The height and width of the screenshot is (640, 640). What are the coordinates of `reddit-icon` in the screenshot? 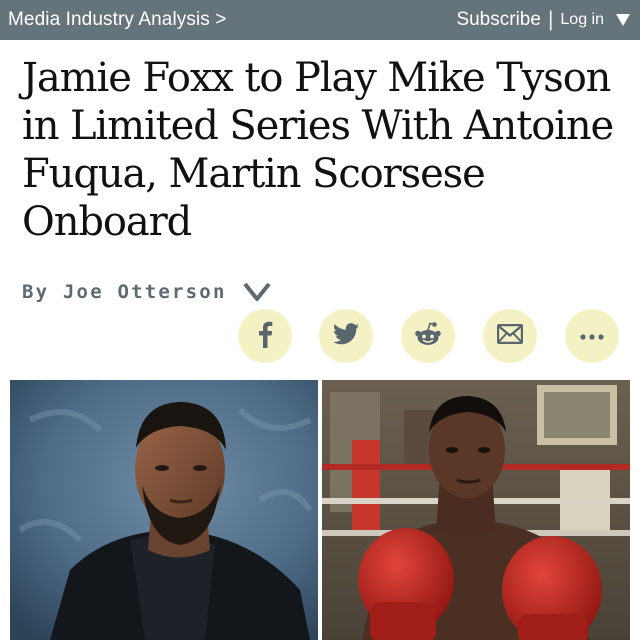 It's located at (428, 336).